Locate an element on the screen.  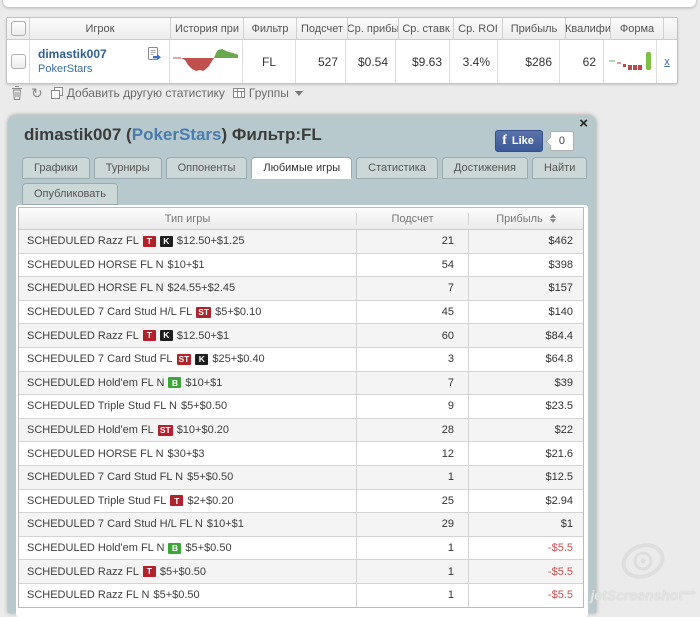
header-checkbox-cell is located at coordinates (18, 28).